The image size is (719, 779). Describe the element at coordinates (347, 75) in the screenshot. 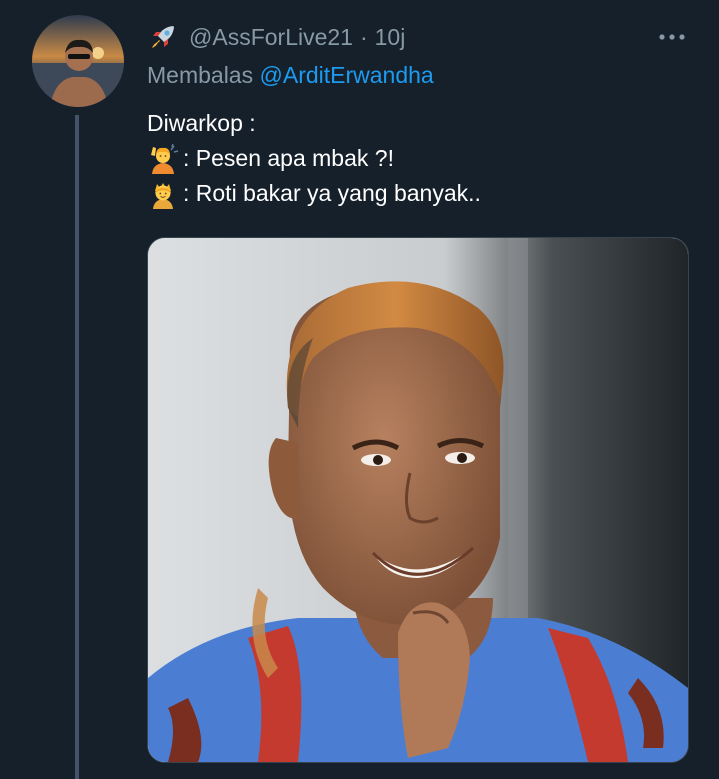

I see `replying-mention-link: @ArditErwandha` at that location.